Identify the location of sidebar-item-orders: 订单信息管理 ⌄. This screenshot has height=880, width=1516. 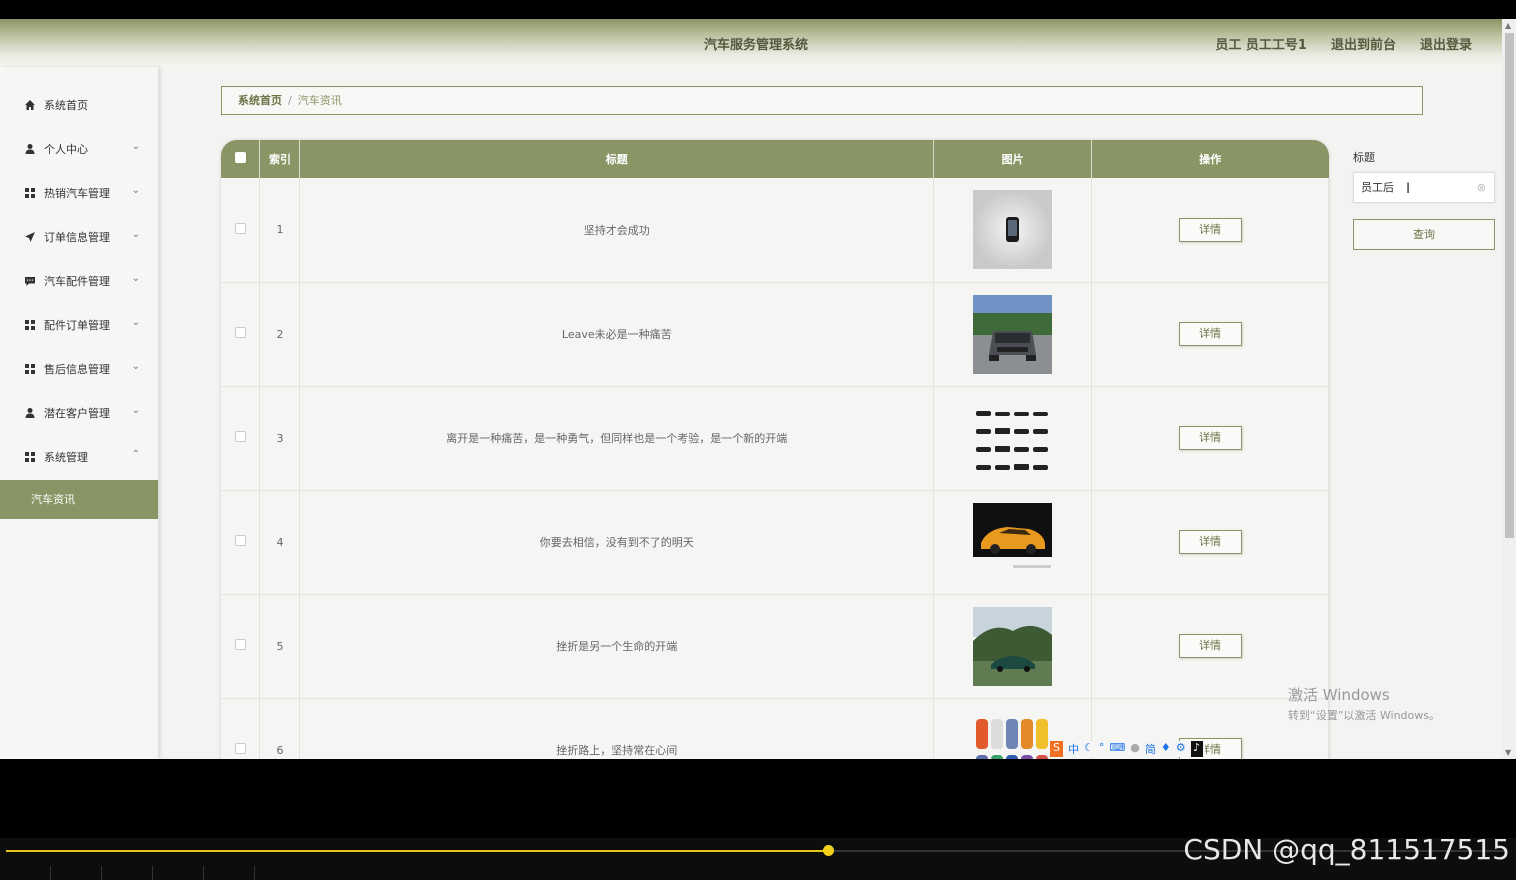
(79, 237).